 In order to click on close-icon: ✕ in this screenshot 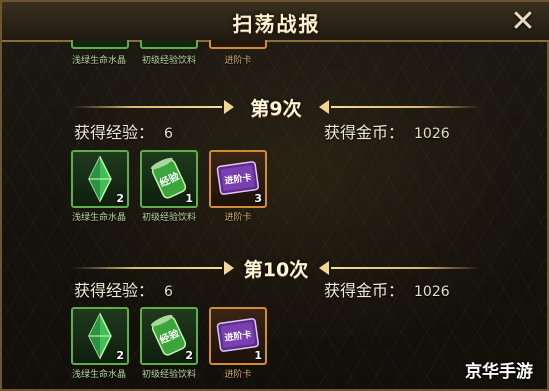, I will do `click(523, 21)`.